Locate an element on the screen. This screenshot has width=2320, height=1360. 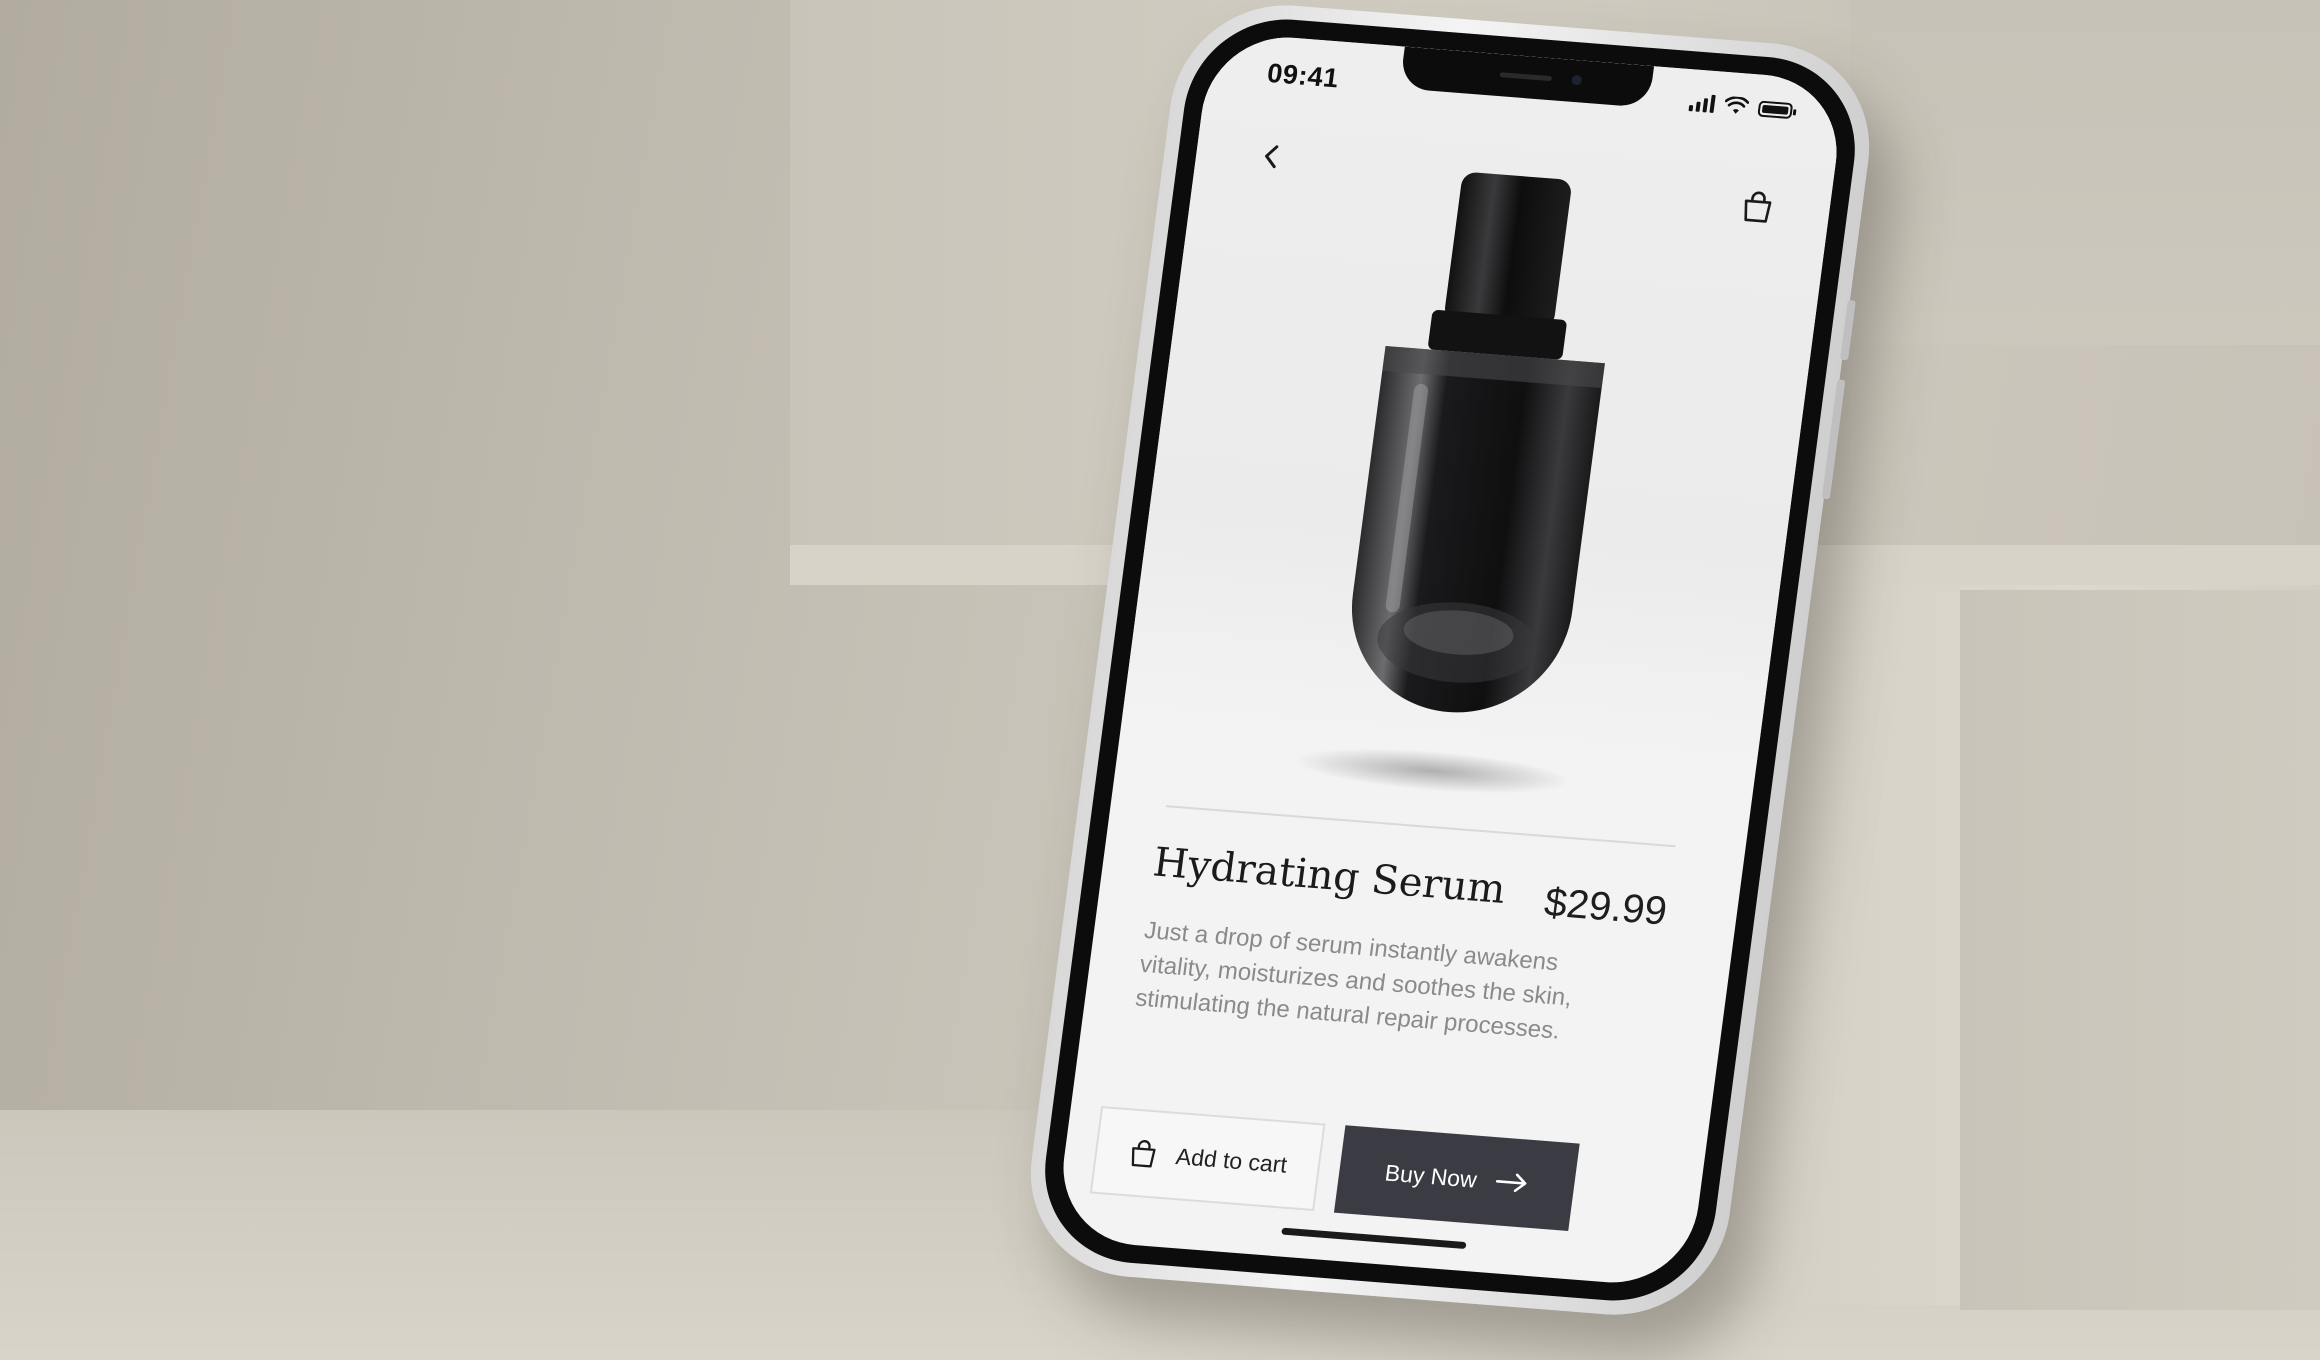
arrow-right-icon is located at coordinates (1510, 1183).